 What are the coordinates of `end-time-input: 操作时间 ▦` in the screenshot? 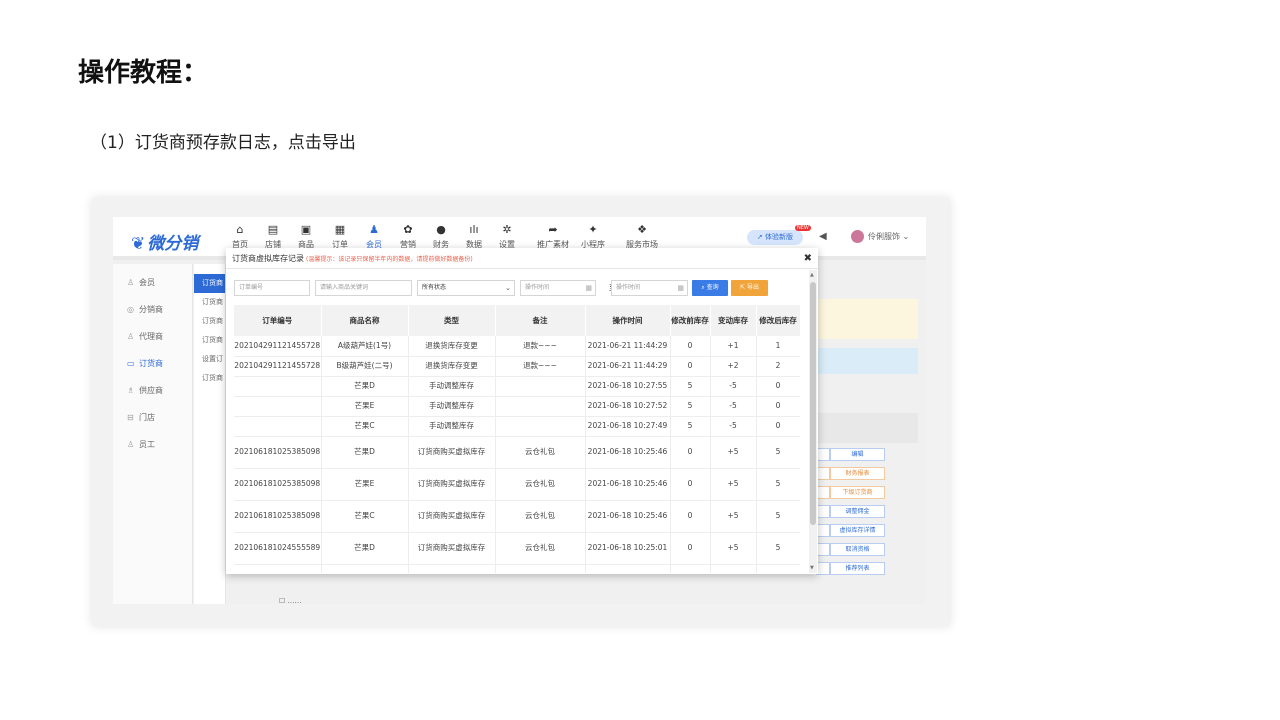 It's located at (649, 288).